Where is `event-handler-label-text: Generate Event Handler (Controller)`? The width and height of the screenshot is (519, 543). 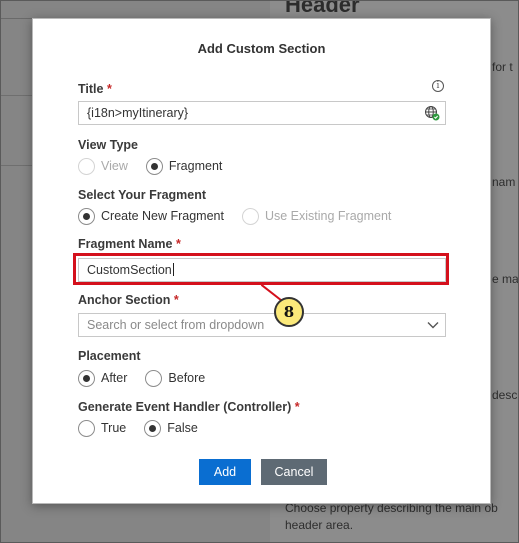
event-handler-label-text: Generate Event Handler (Controller) is located at coordinates (185, 407).